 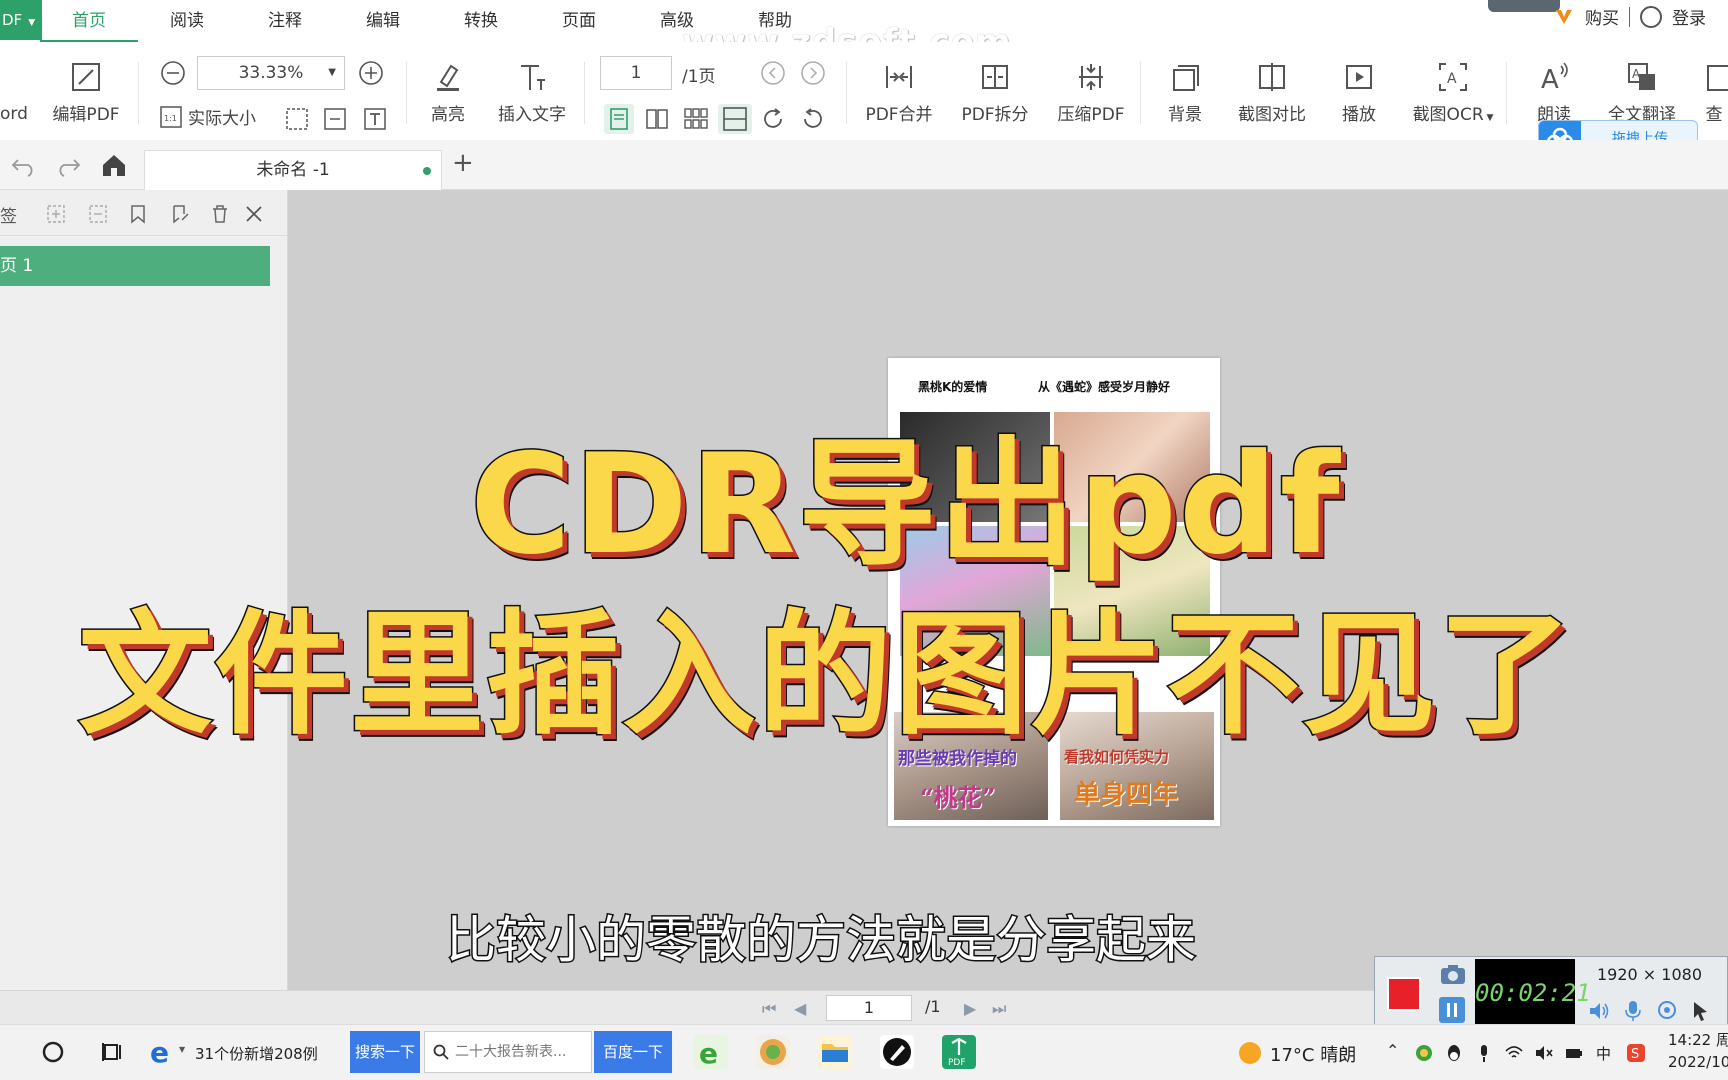 I want to click on bookmark-item-page-1: 页 1, so click(x=135, y=266).